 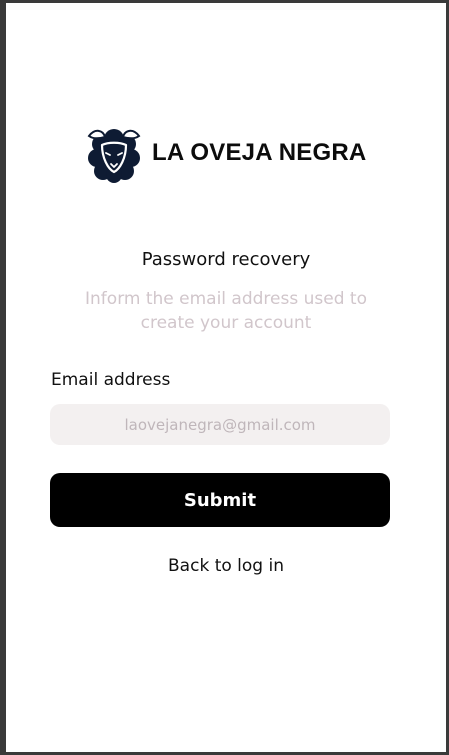 I want to click on email-field, so click(x=220, y=424).